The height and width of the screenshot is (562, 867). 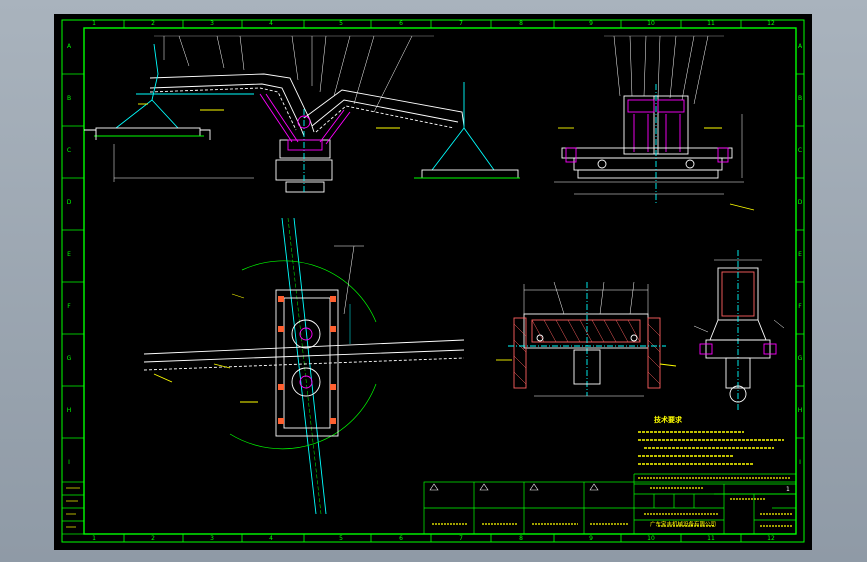 I want to click on zone-row-C: C, so click(x=69, y=150).